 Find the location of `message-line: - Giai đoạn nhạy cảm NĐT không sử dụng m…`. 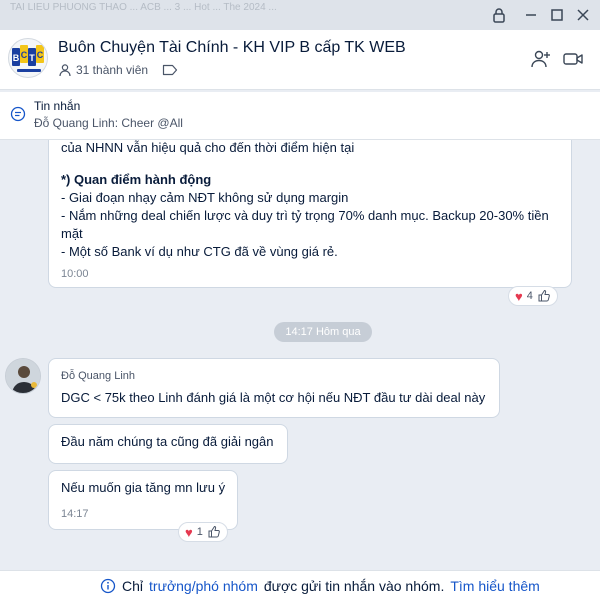

message-line: - Giai đoạn nhạy cảm NĐT không sử dụng m… is located at coordinates (205, 197).